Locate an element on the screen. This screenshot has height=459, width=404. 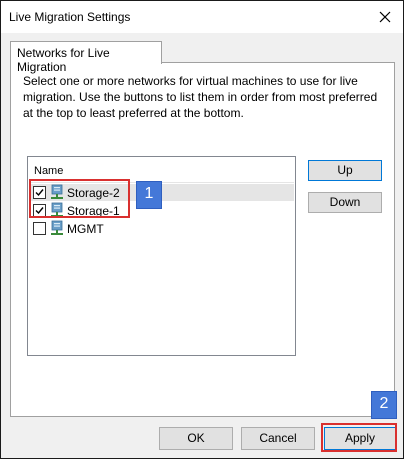
highlight-box-apply is located at coordinates (359, 437).